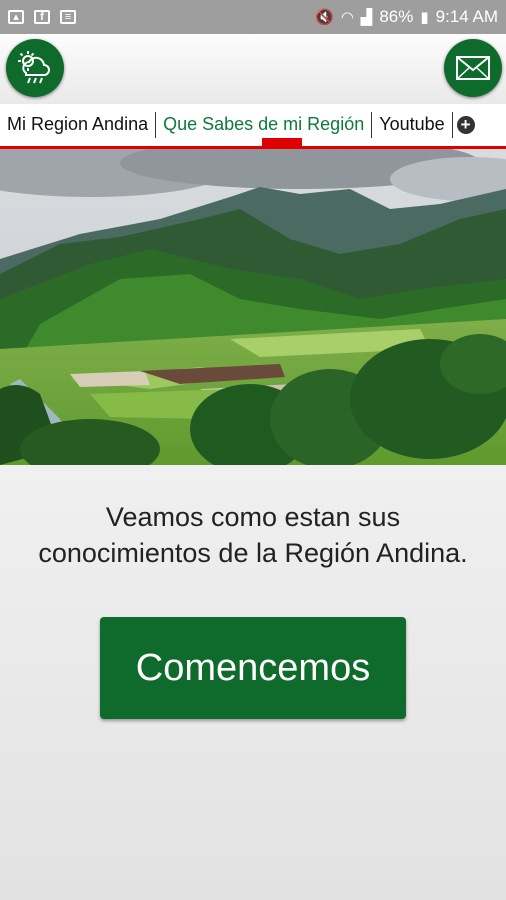 This screenshot has height=900, width=506. Describe the element at coordinates (253, 69) in the screenshot. I see `app-bar` at that location.